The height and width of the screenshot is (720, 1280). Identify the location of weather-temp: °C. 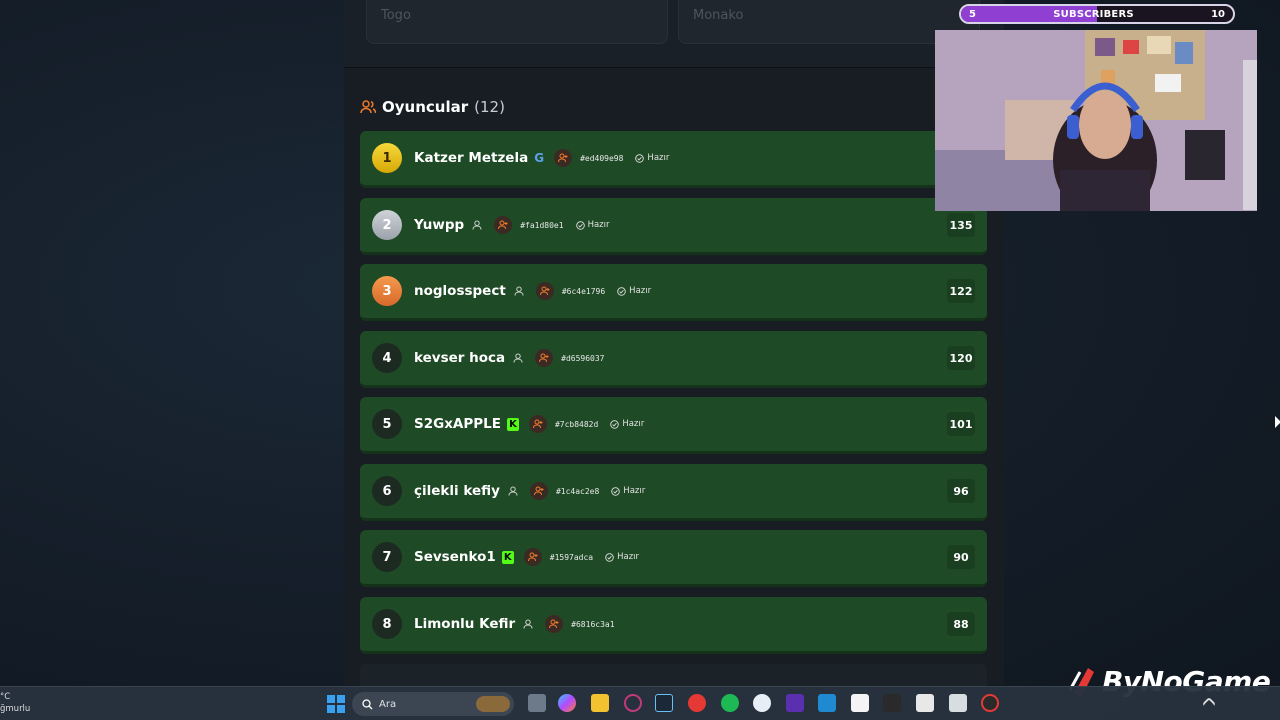
(5, 697).